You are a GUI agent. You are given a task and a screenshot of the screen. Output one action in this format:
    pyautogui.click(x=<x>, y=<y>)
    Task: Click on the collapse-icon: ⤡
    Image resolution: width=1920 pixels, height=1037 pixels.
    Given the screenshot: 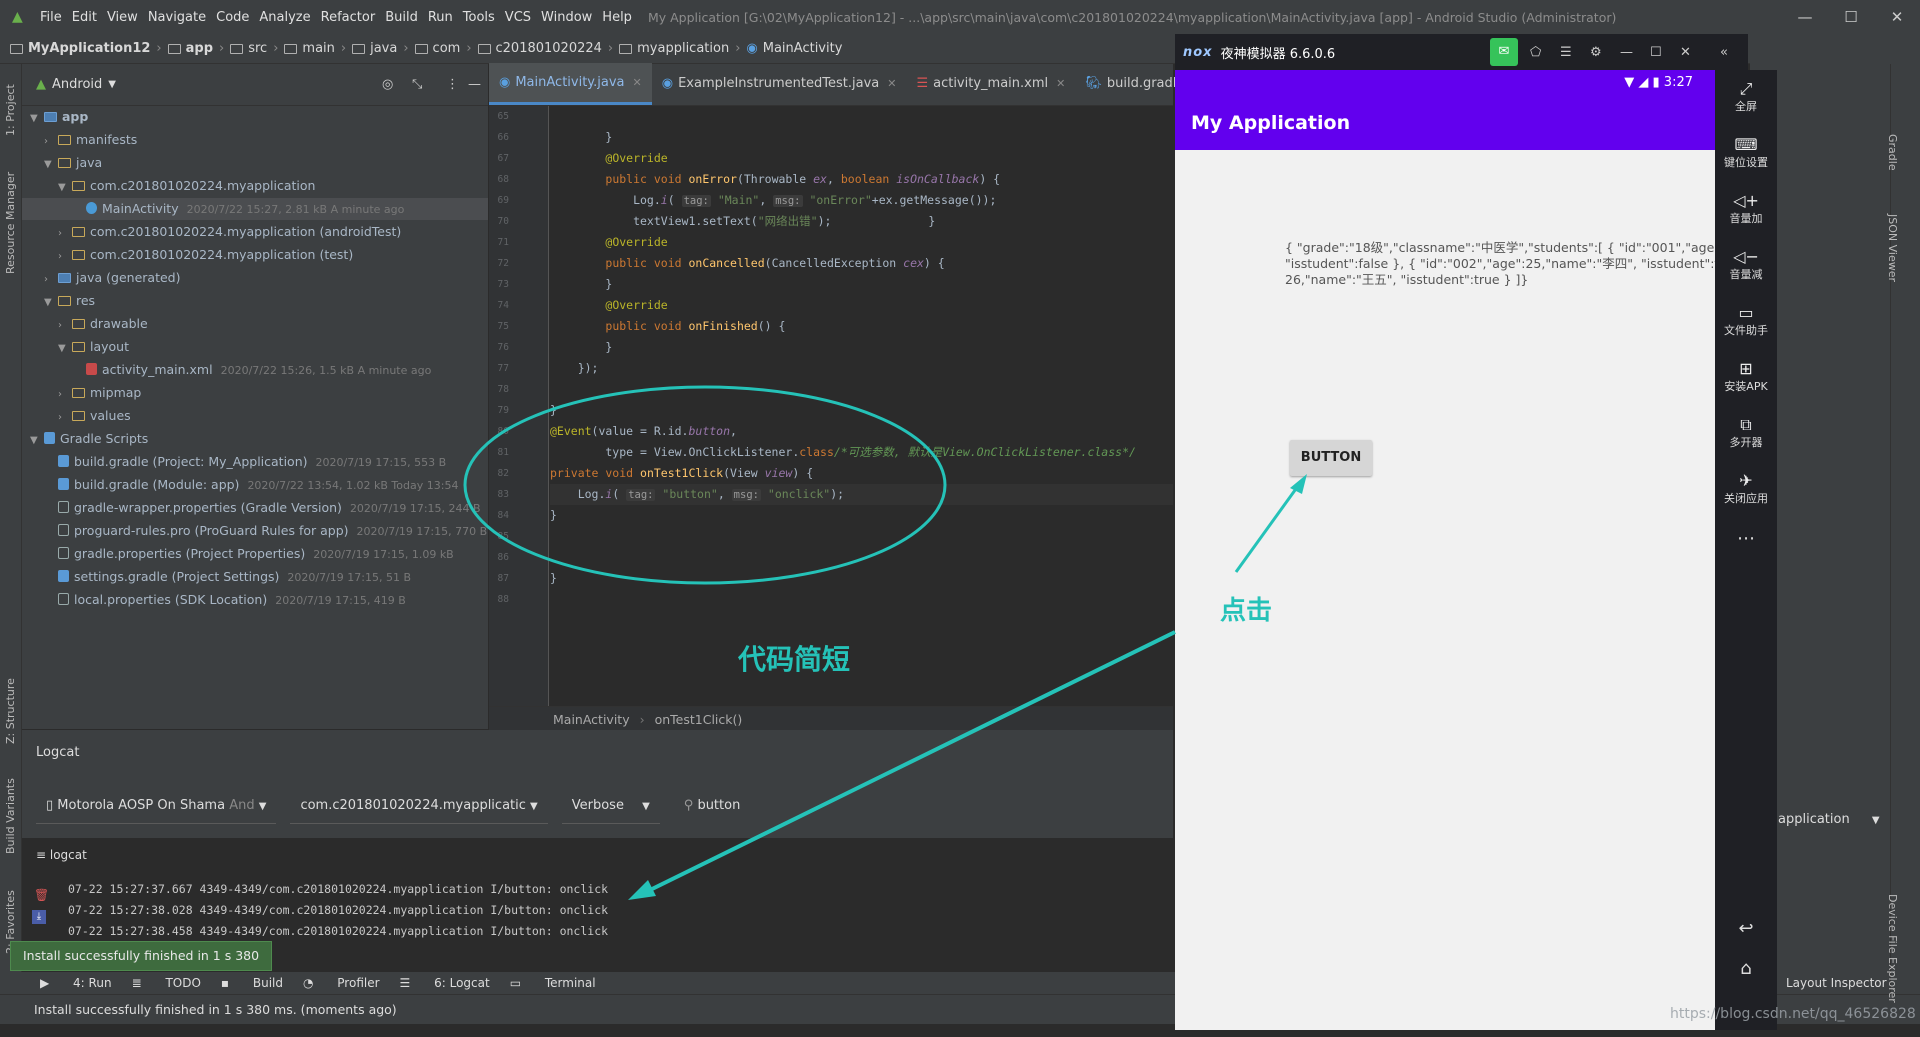 What is the action you would take?
    pyautogui.click(x=417, y=84)
    